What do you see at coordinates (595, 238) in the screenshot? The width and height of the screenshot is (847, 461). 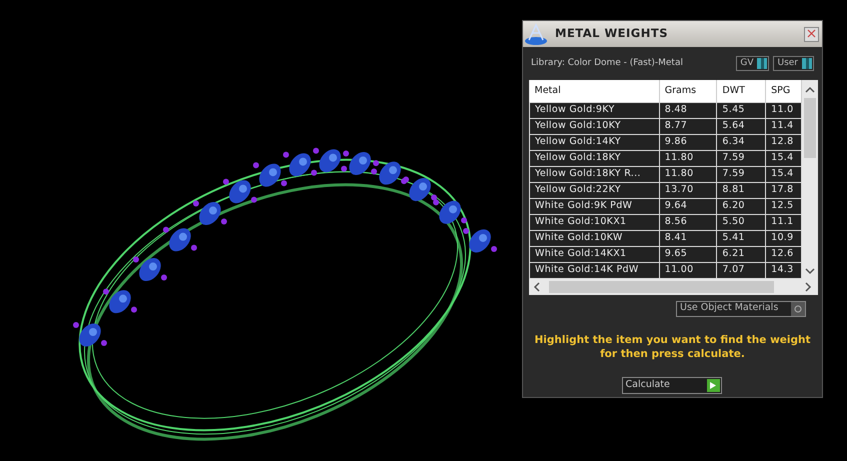 I see `table-cell: White Gold:10KW` at bounding box center [595, 238].